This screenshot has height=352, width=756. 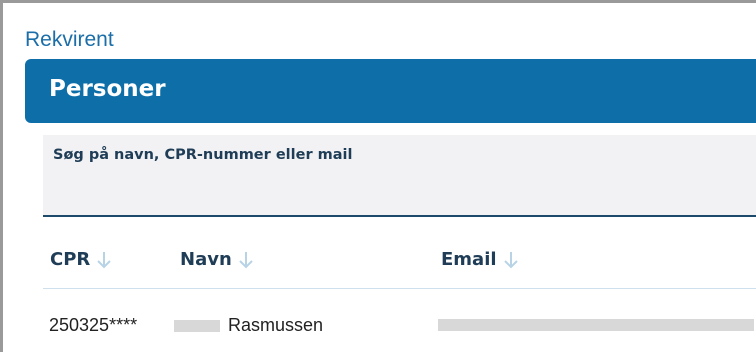 I want to click on cell-cpr: 250325****, so click(x=93, y=325).